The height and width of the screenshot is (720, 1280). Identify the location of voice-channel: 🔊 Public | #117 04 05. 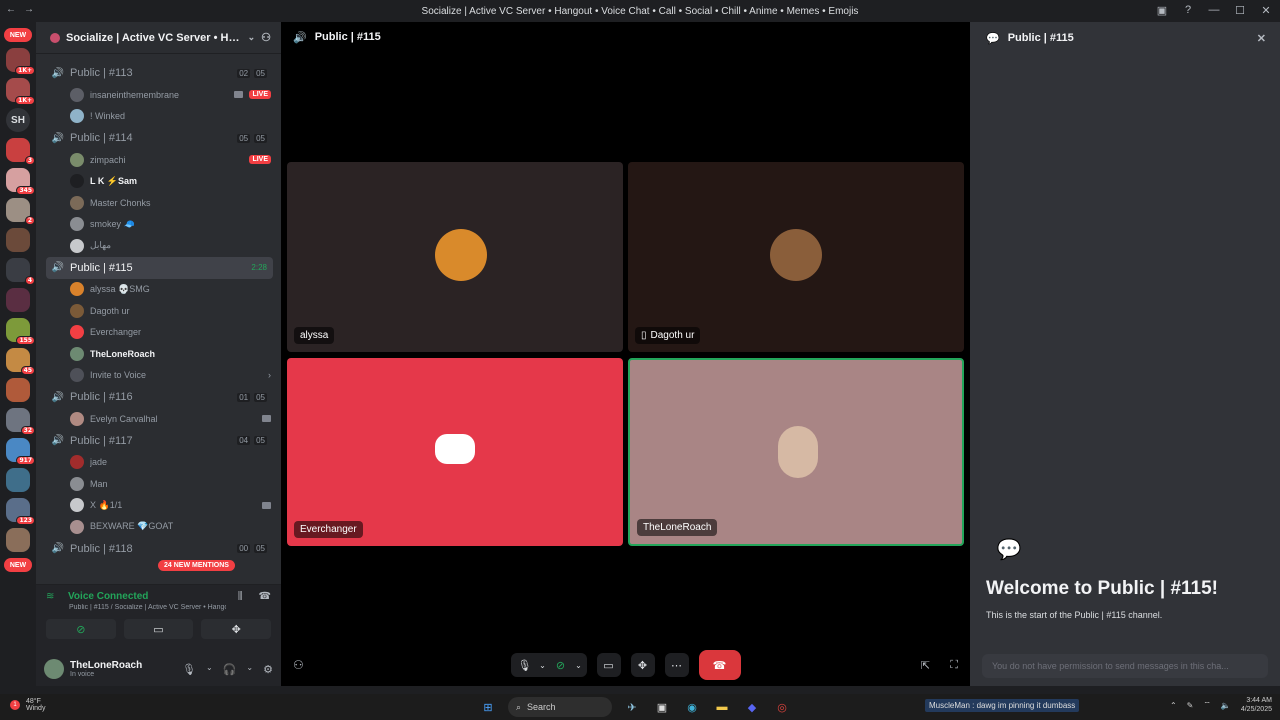
(159, 441).